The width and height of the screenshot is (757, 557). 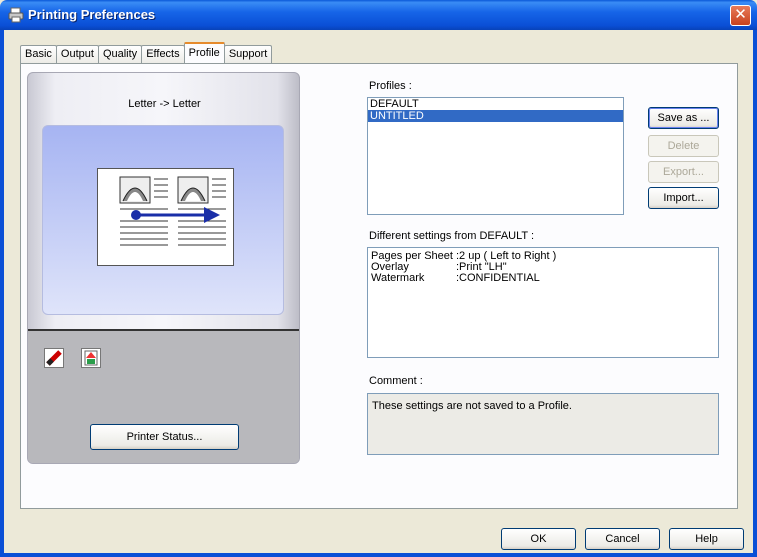 I want to click on window-title: Printing Preferences, so click(x=92, y=14).